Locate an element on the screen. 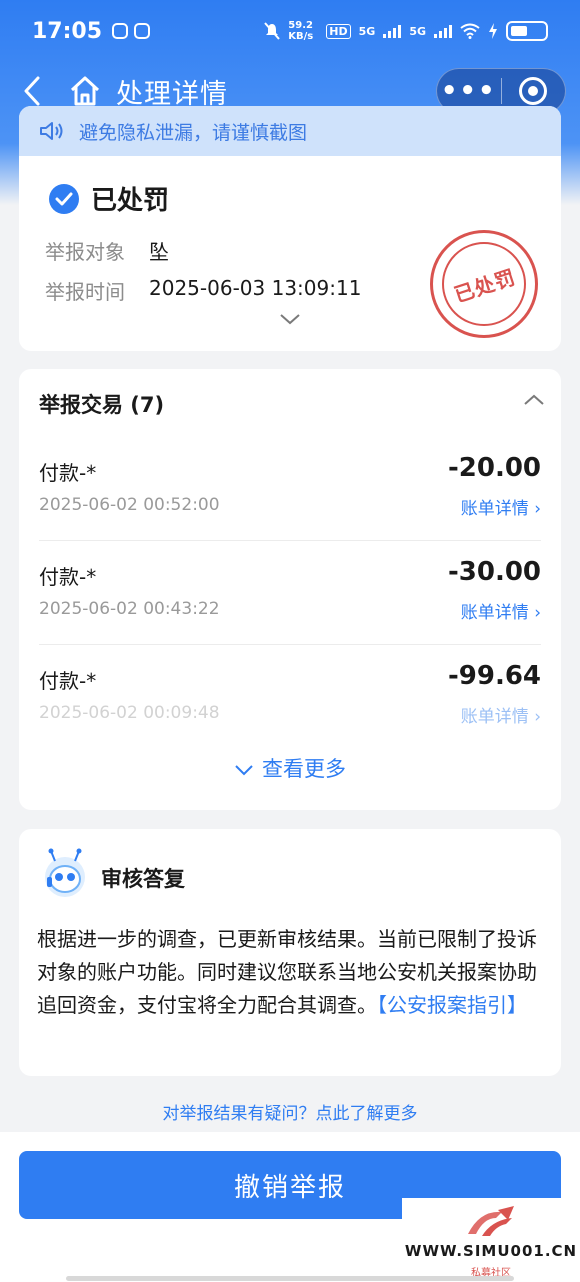 This screenshot has width=580, height=1282. status-heading: 已处罚 is located at coordinates (109, 198).